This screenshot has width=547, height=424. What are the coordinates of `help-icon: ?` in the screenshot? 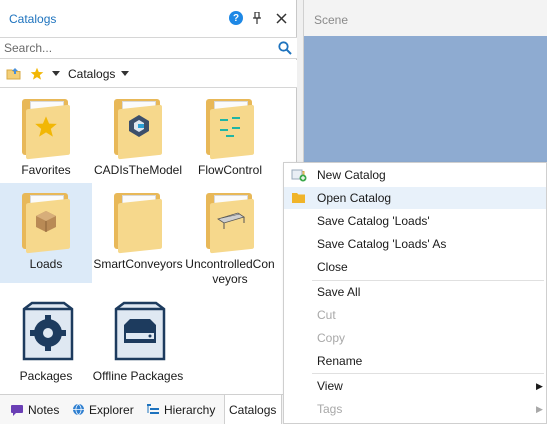 It's located at (236, 18).